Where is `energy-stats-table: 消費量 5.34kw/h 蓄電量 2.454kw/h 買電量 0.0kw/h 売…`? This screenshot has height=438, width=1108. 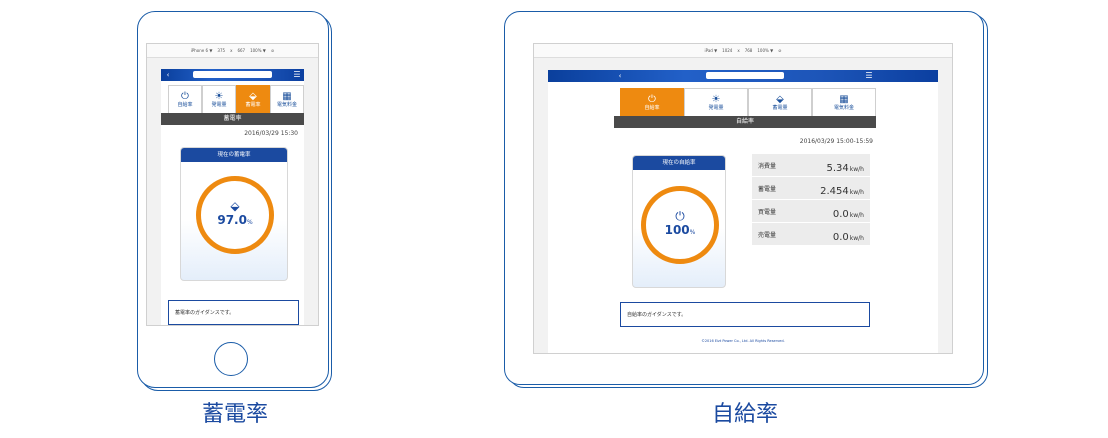 energy-stats-table: 消費量 5.34kw/h 蓄電量 2.454kw/h 買電量 0.0kw/h 売… is located at coordinates (811, 200).